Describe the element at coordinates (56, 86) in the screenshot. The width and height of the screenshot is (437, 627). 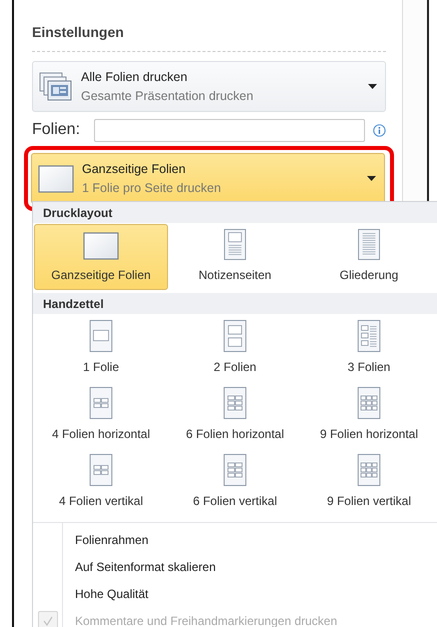
I see `slides-stack-icon` at that location.